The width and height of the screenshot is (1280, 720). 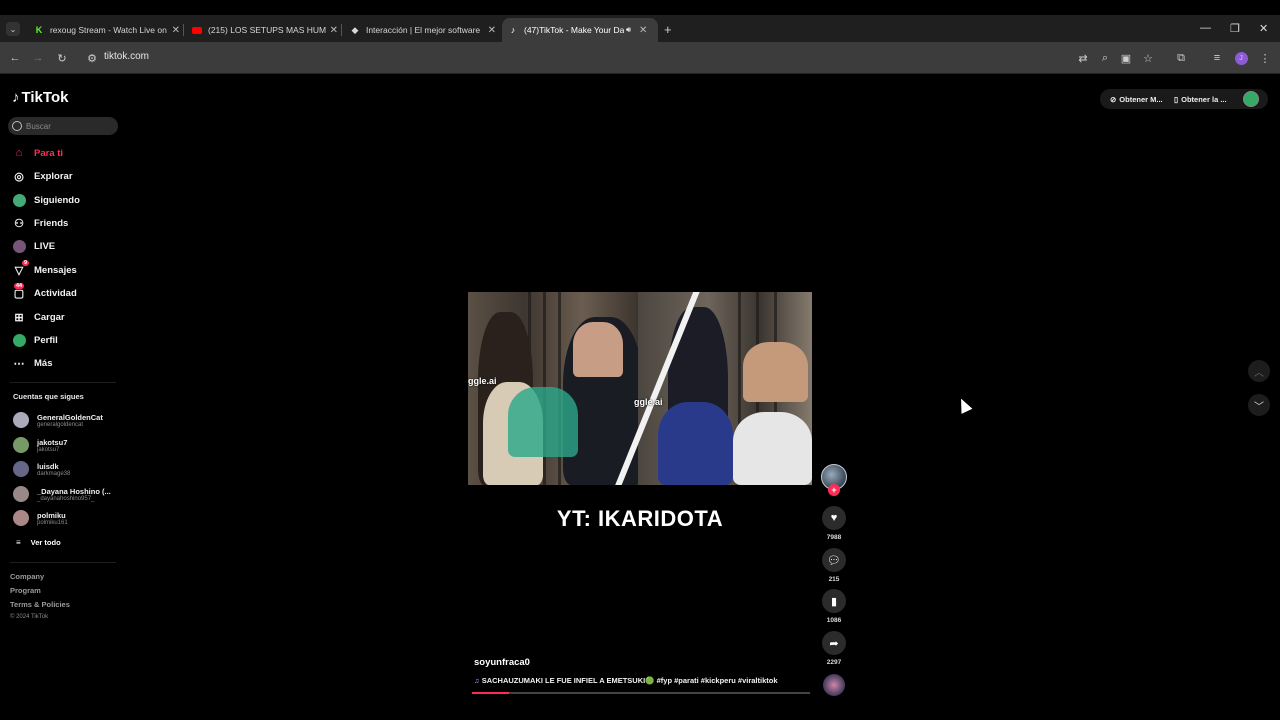 What do you see at coordinates (55, 293) in the screenshot?
I see `nav-label: Actividad` at bounding box center [55, 293].